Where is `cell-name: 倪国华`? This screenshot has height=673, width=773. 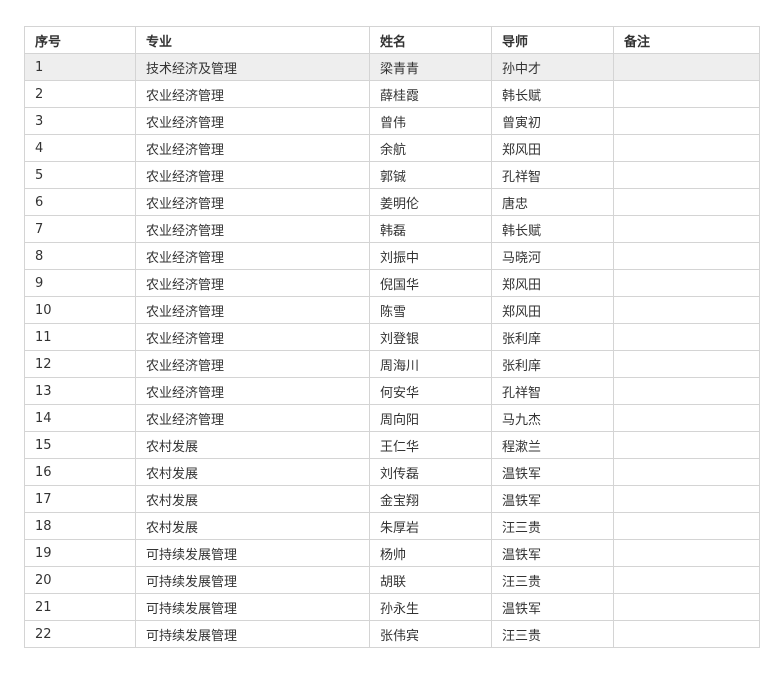 cell-name: 倪国华 is located at coordinates (430, 283).